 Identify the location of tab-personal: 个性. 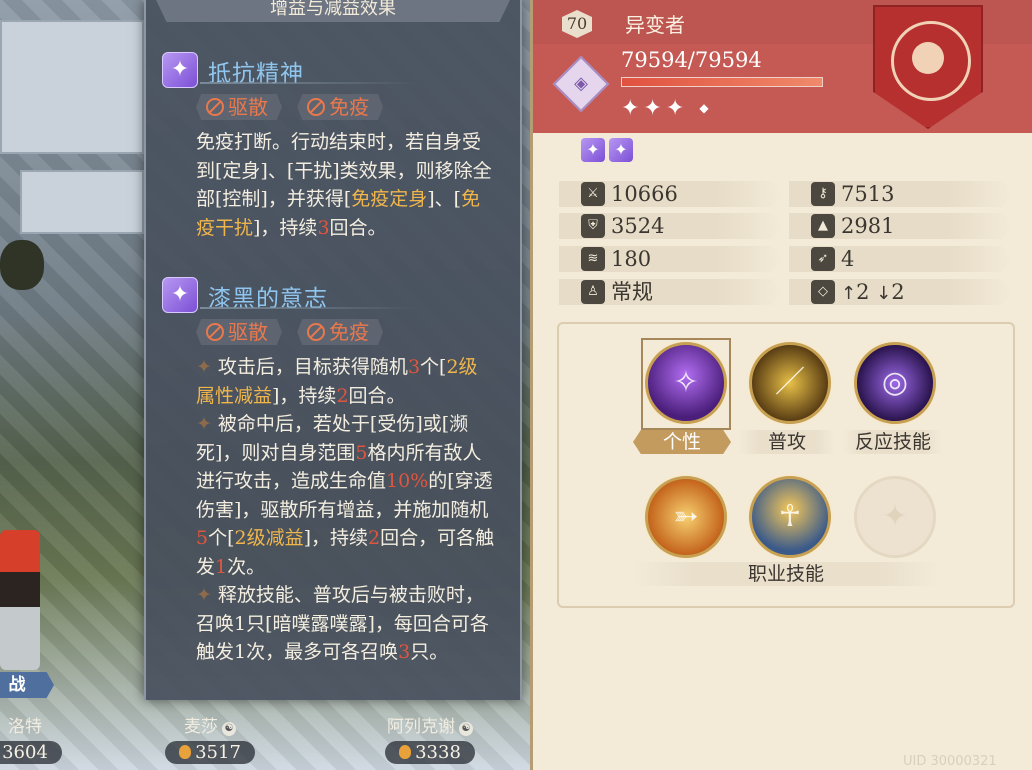
(682, 442).